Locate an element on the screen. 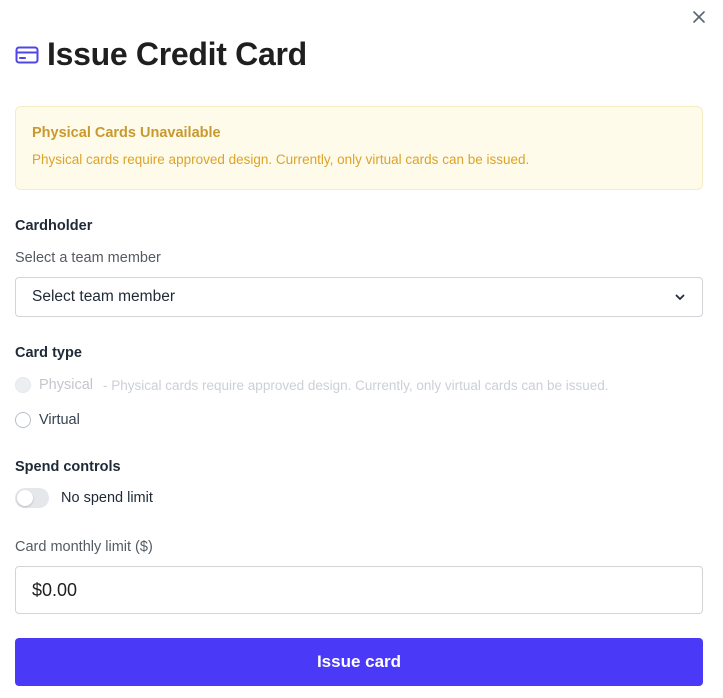 The height and width of the screenshot is (698, 723). dialog-header: Issue Credit Card is located at coordinates (161, 54).